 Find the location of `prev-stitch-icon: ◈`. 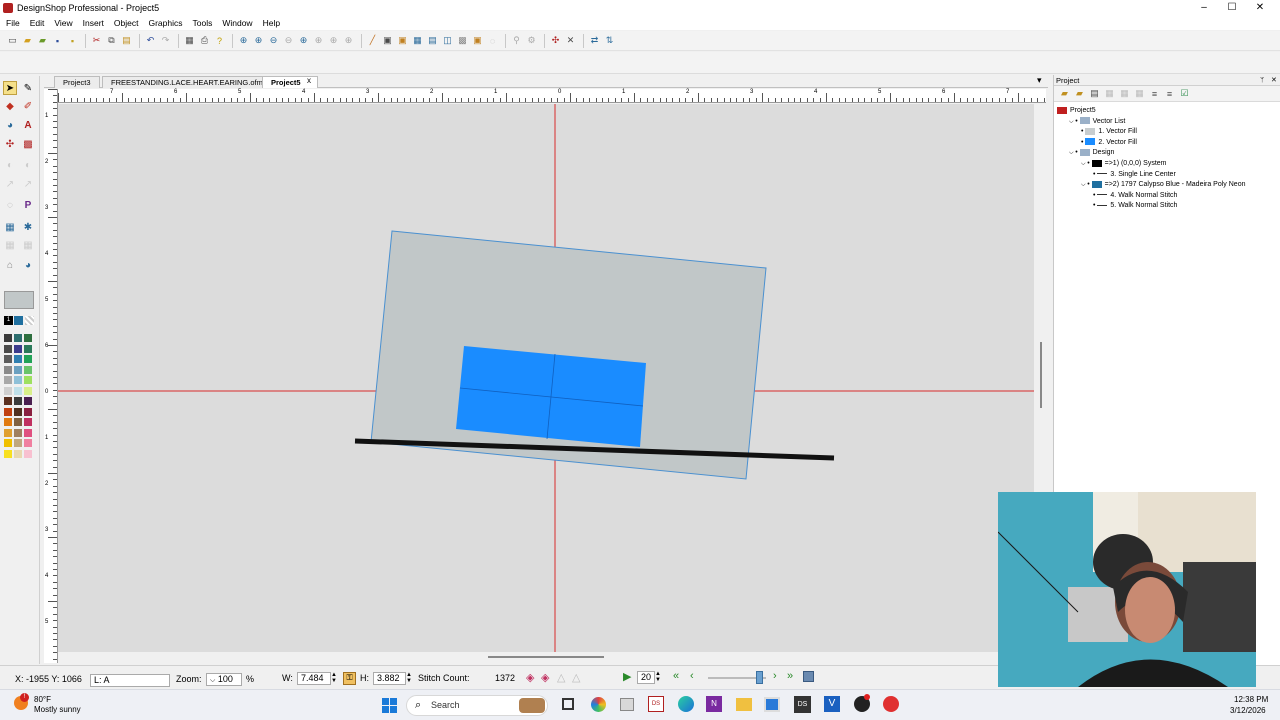

prev-stitch-icon: ◈ is located at coordinates (530, 677).